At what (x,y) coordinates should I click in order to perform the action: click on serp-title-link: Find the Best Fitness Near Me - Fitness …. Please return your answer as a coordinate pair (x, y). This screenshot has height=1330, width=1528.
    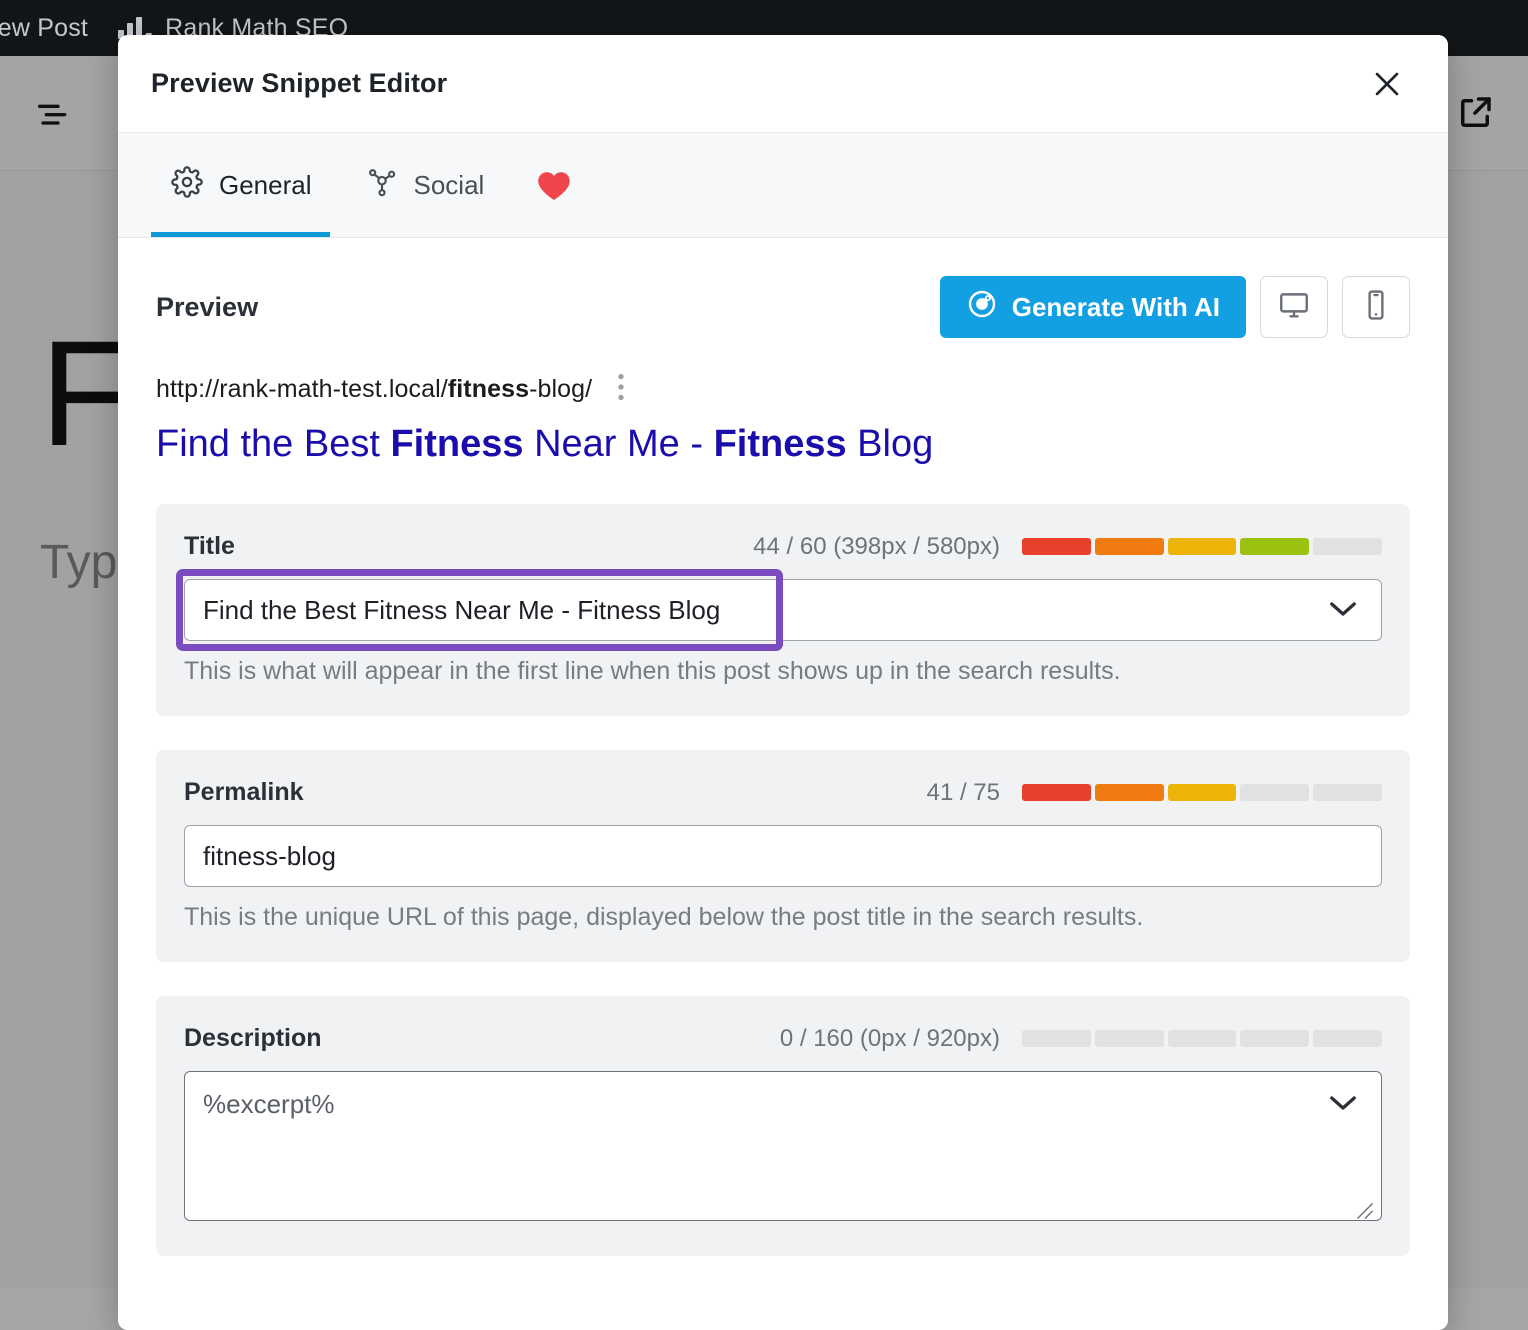
    Looking at the image, I should click on (783, 444).